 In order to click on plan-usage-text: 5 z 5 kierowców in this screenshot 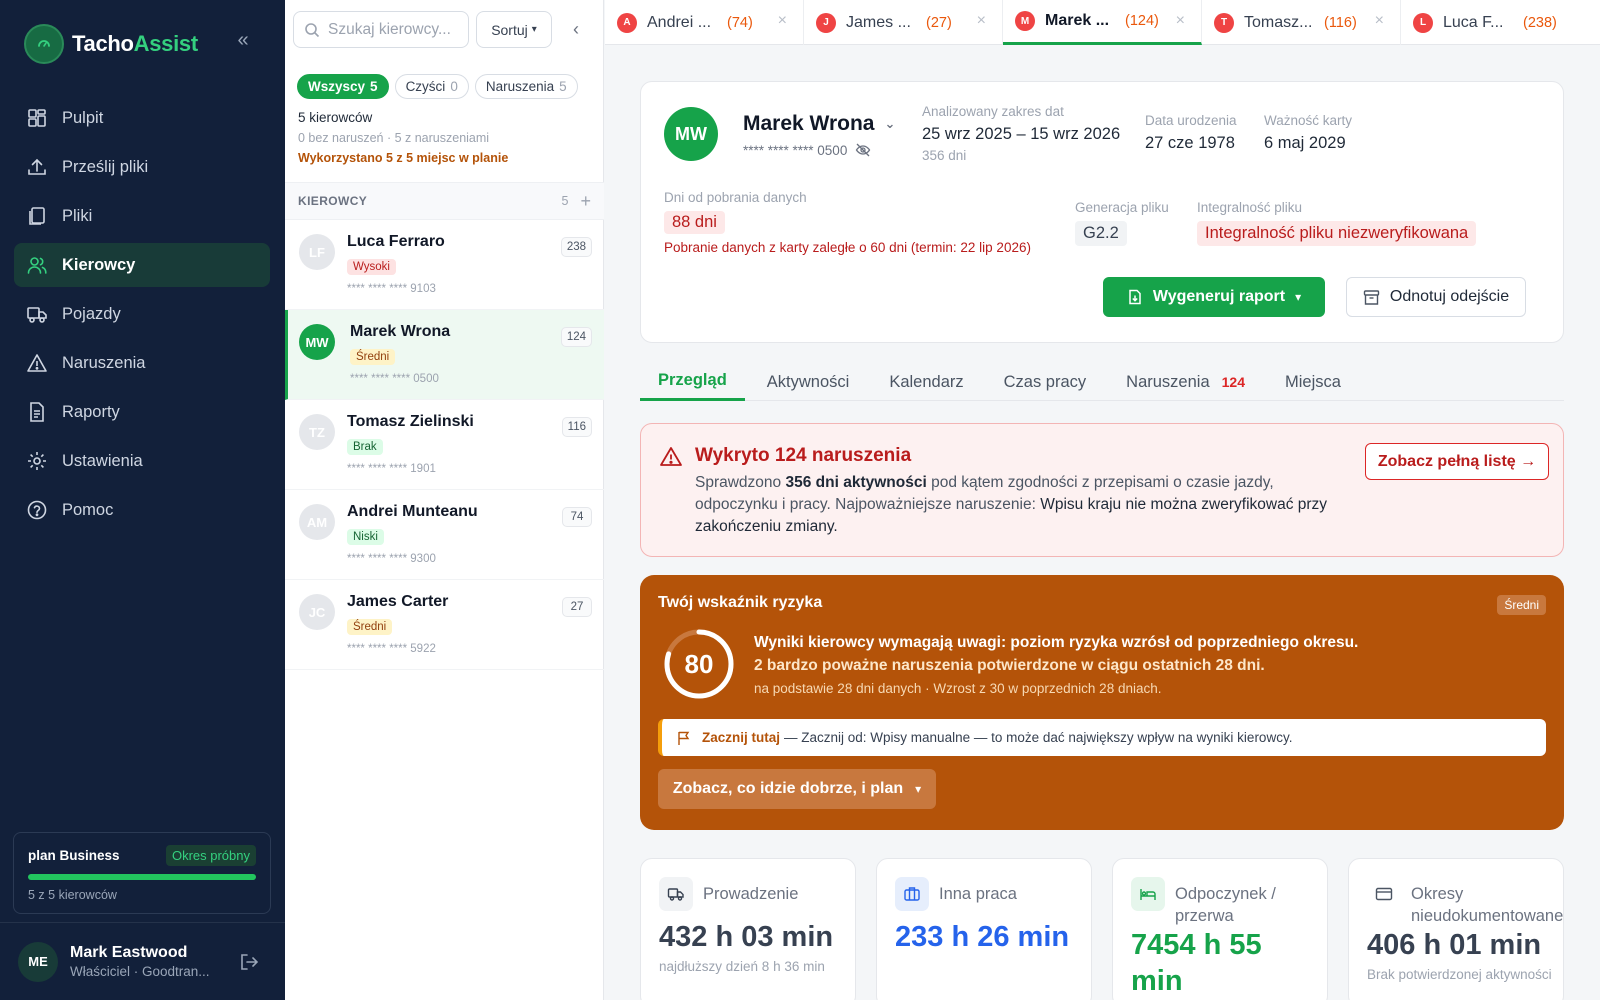, I will do `click(72, 895)`.